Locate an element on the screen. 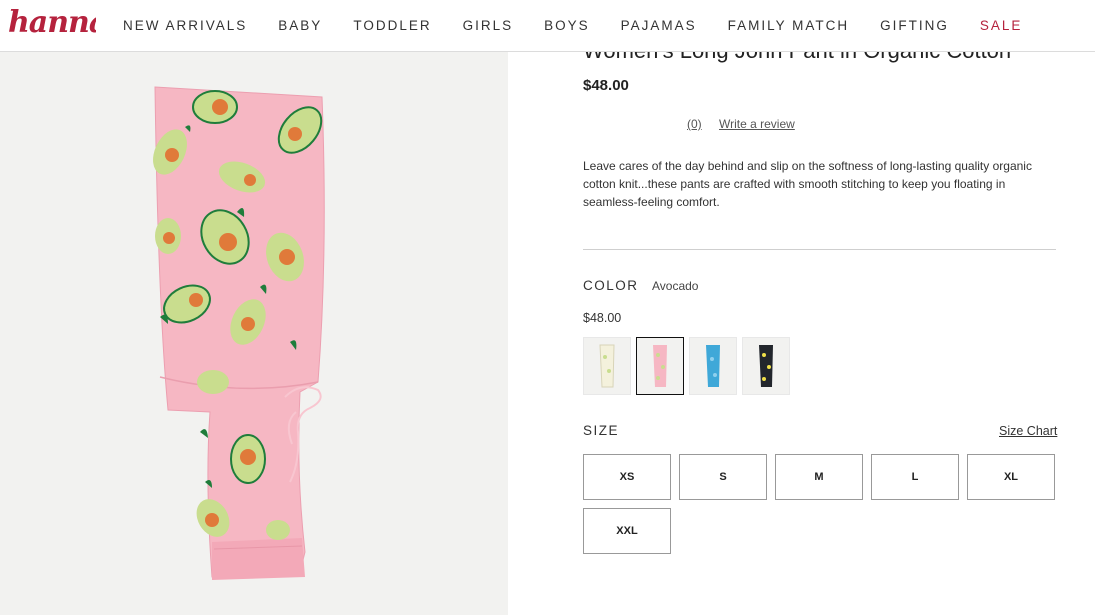  swatch-black is located at coordinates (766, 366).